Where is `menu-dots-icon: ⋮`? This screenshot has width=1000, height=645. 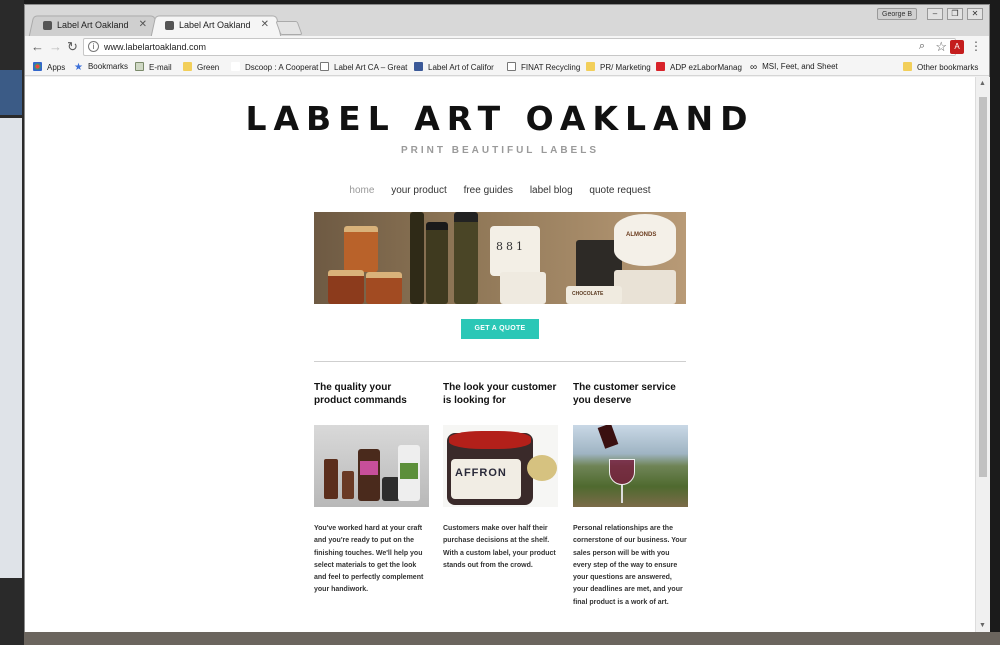 menu-dots-icon: ⋮ is located at coordinates (976, 46).